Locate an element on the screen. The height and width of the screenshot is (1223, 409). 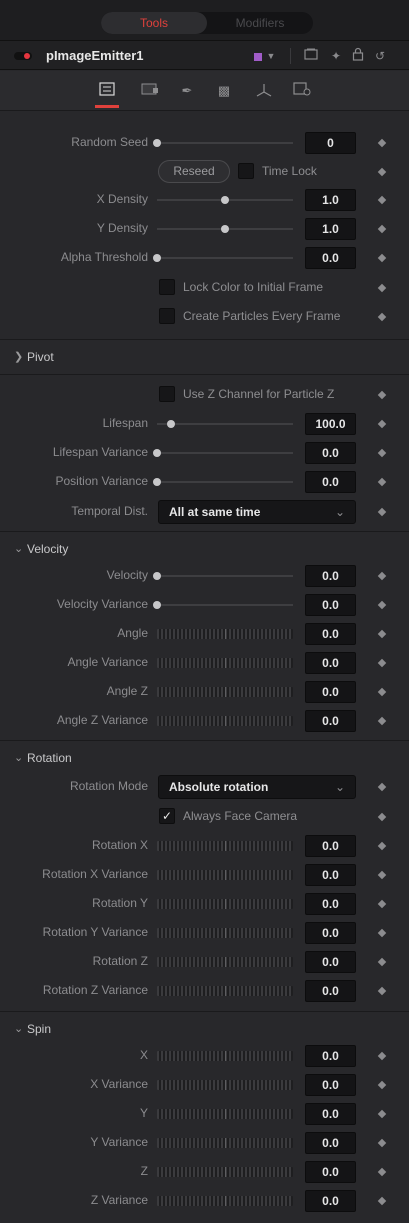
position-variance-slider is located at coordinates (223, 482).